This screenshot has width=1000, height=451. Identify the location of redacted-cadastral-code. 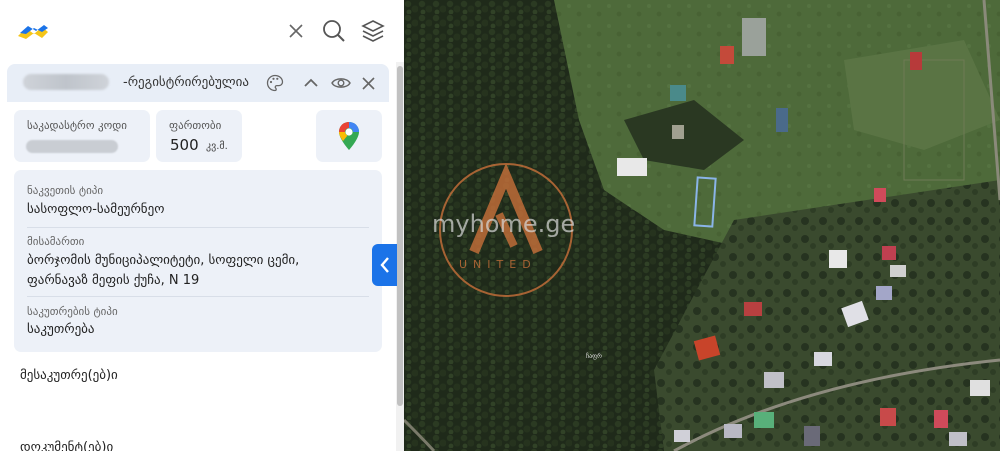
(72, 146).